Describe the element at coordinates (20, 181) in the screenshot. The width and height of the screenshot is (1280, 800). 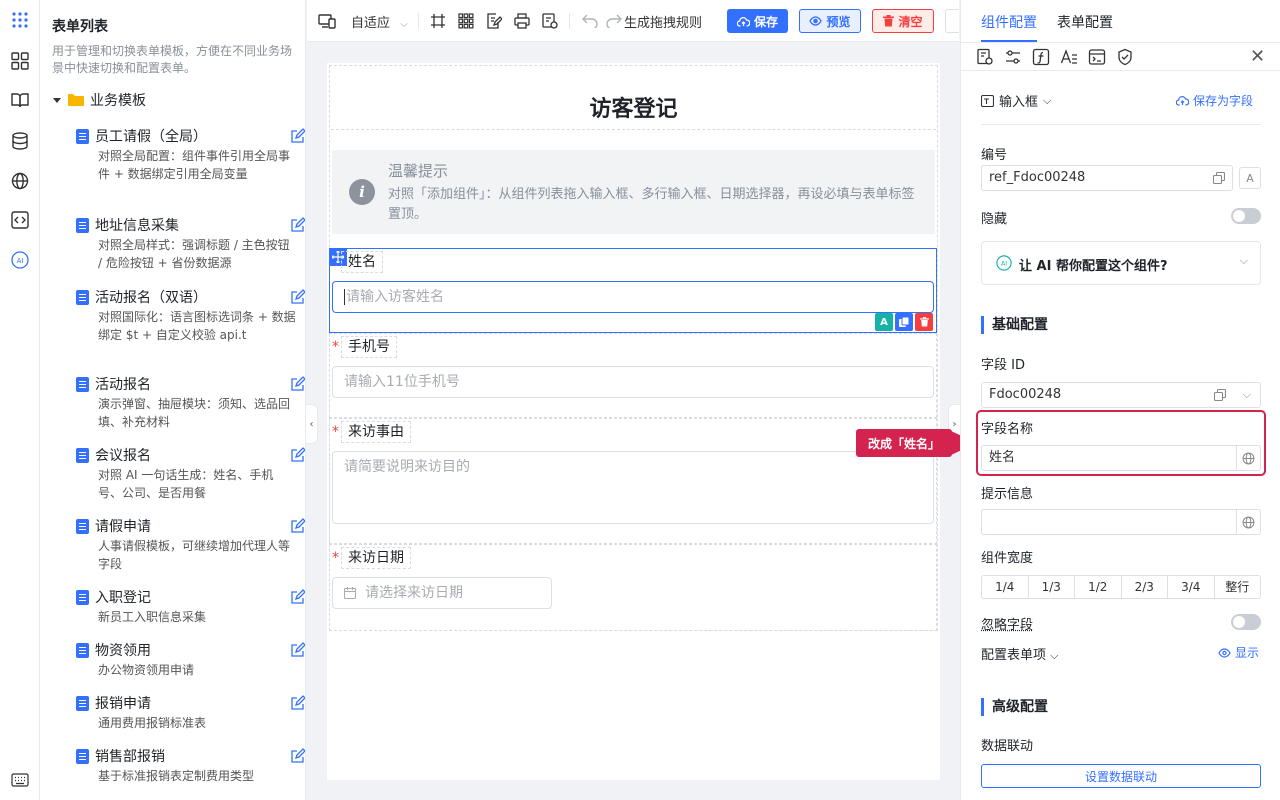
I see `globe-icon` at that location.